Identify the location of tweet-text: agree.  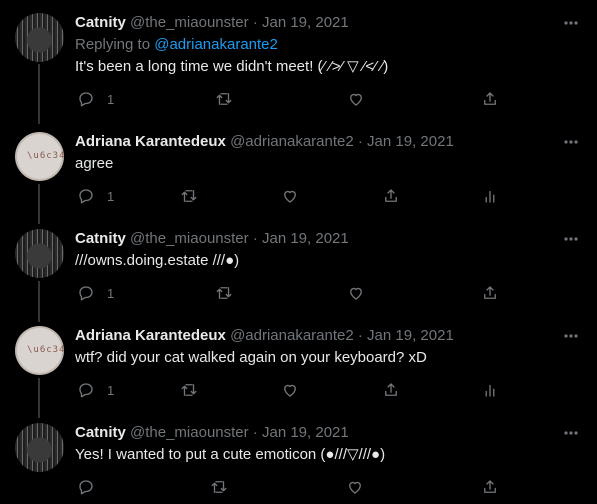
(94, 163).